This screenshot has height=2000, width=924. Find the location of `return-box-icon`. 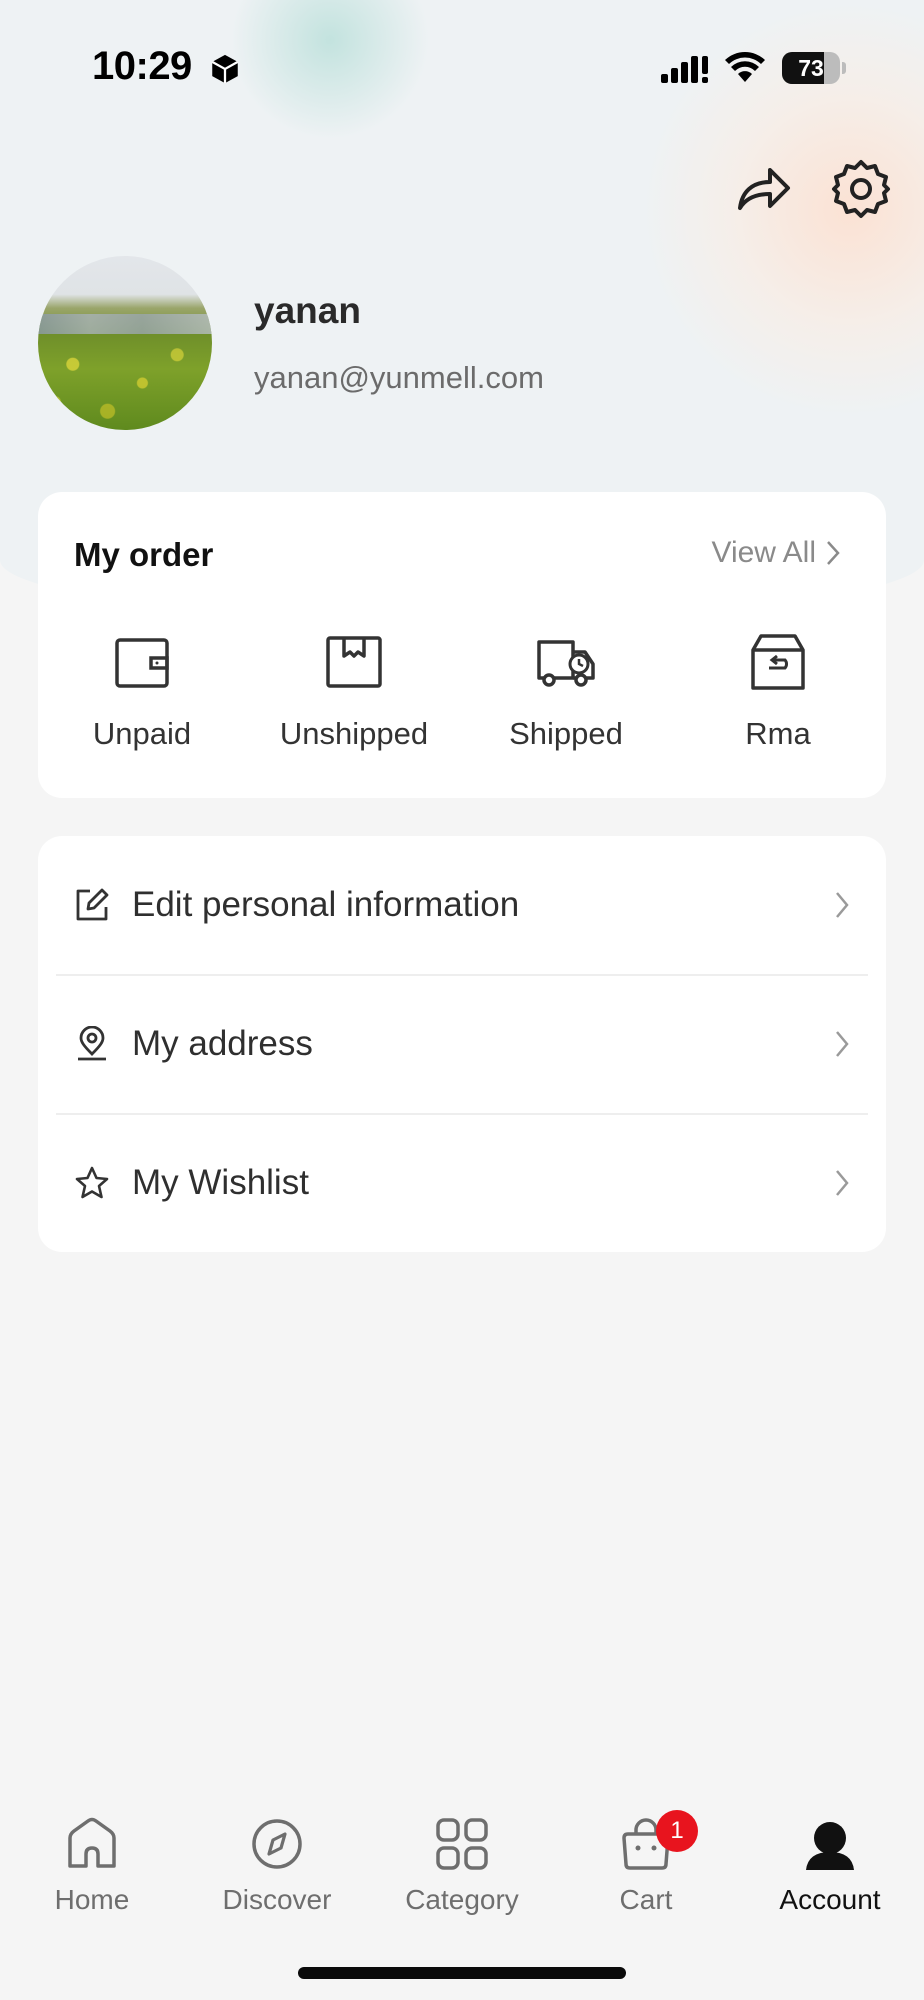

return-box-icon is located at coordinates (778, 662).